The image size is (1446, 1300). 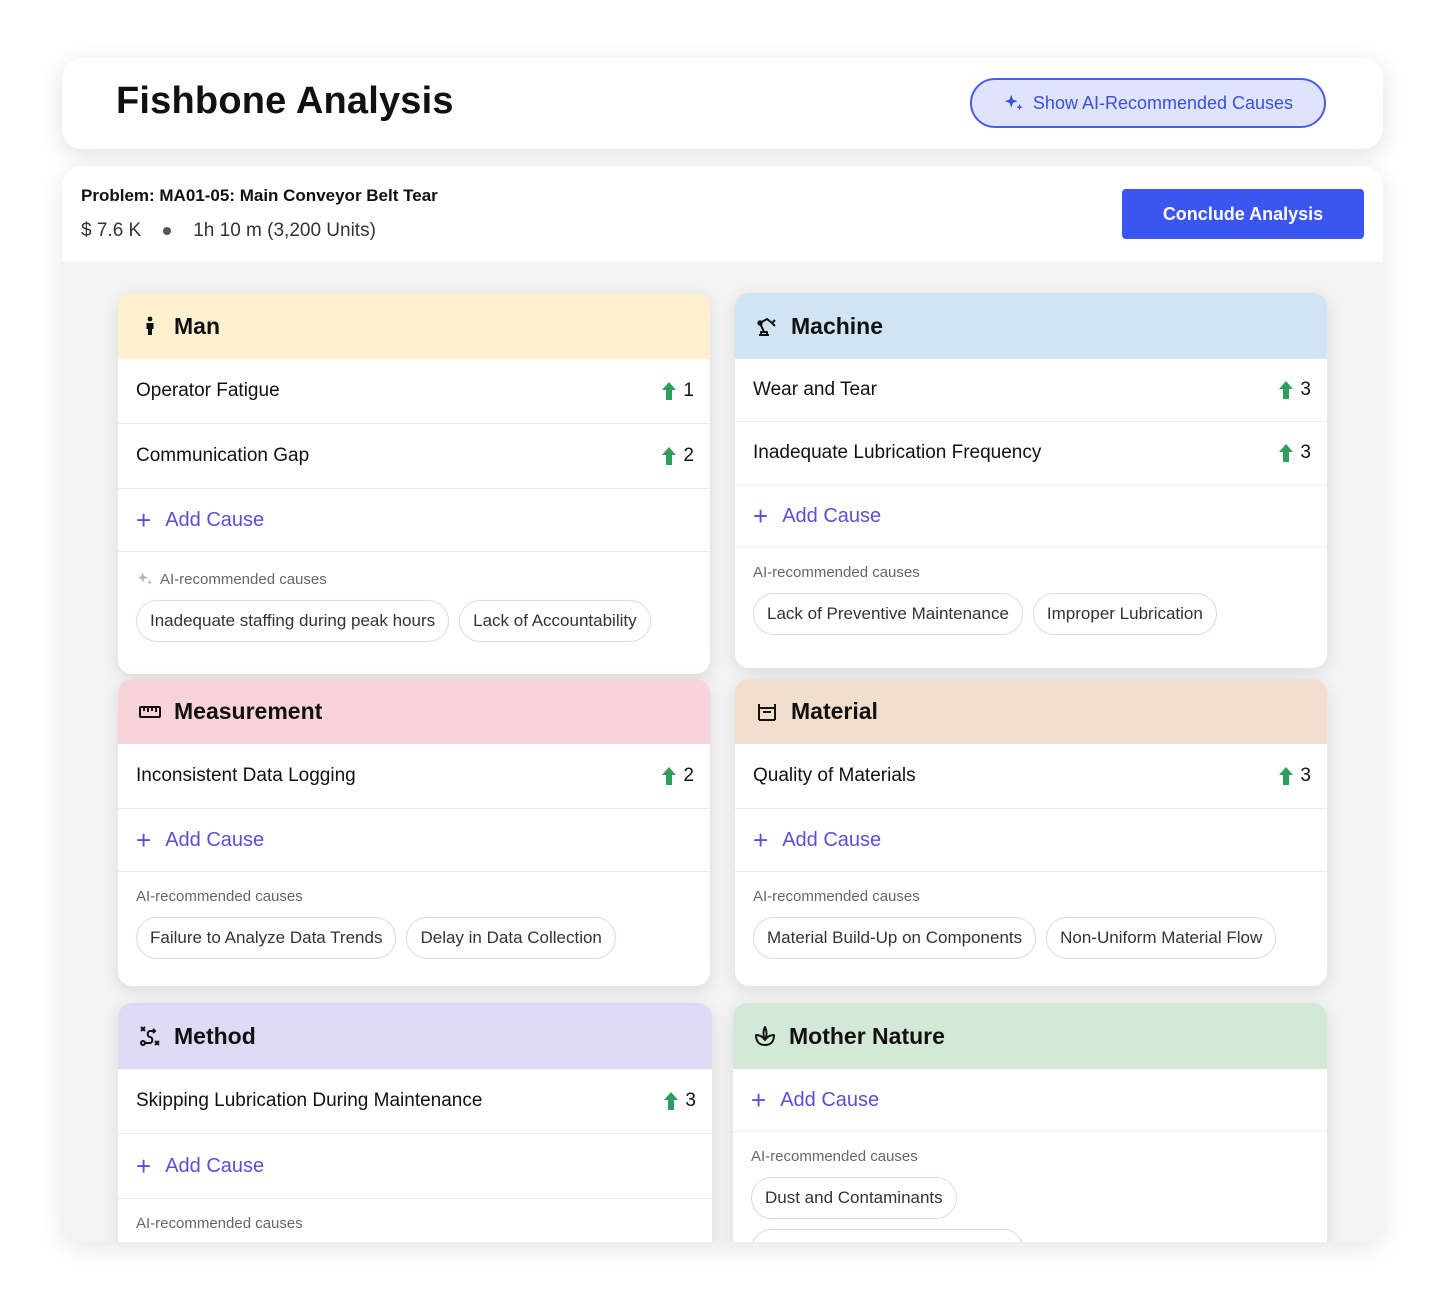 I want to click on ai-cause-chip: Material Build-Up on Components, so click(x=895, y=938).